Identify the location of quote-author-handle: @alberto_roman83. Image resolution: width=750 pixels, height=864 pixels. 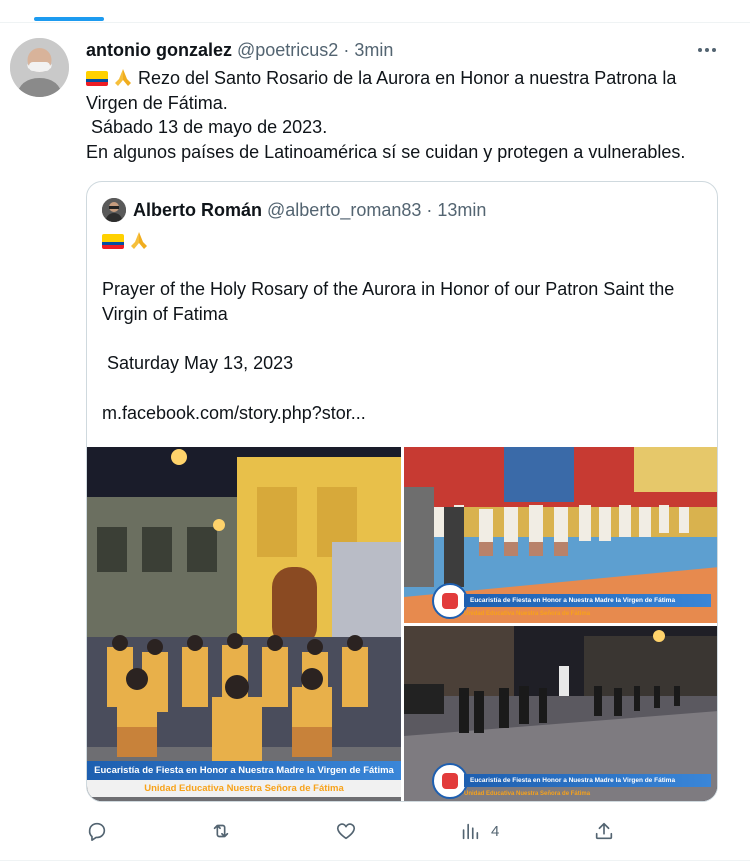
(344, 210).